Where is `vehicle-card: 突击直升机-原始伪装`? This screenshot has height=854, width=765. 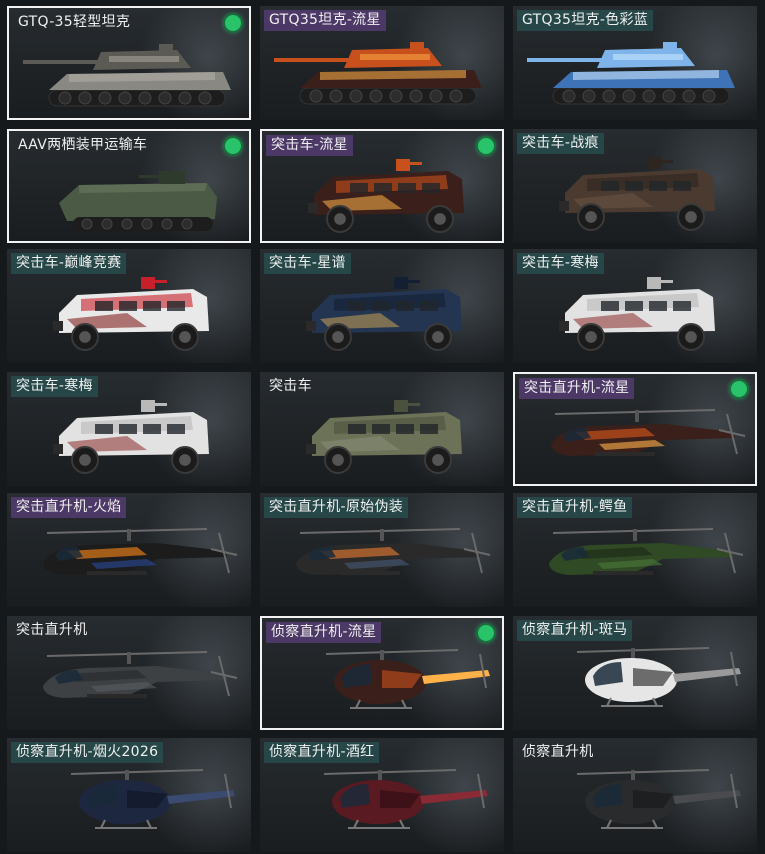 vehicle-card: 突击直升机-原始伪装 is located at coordinates (382, 550).